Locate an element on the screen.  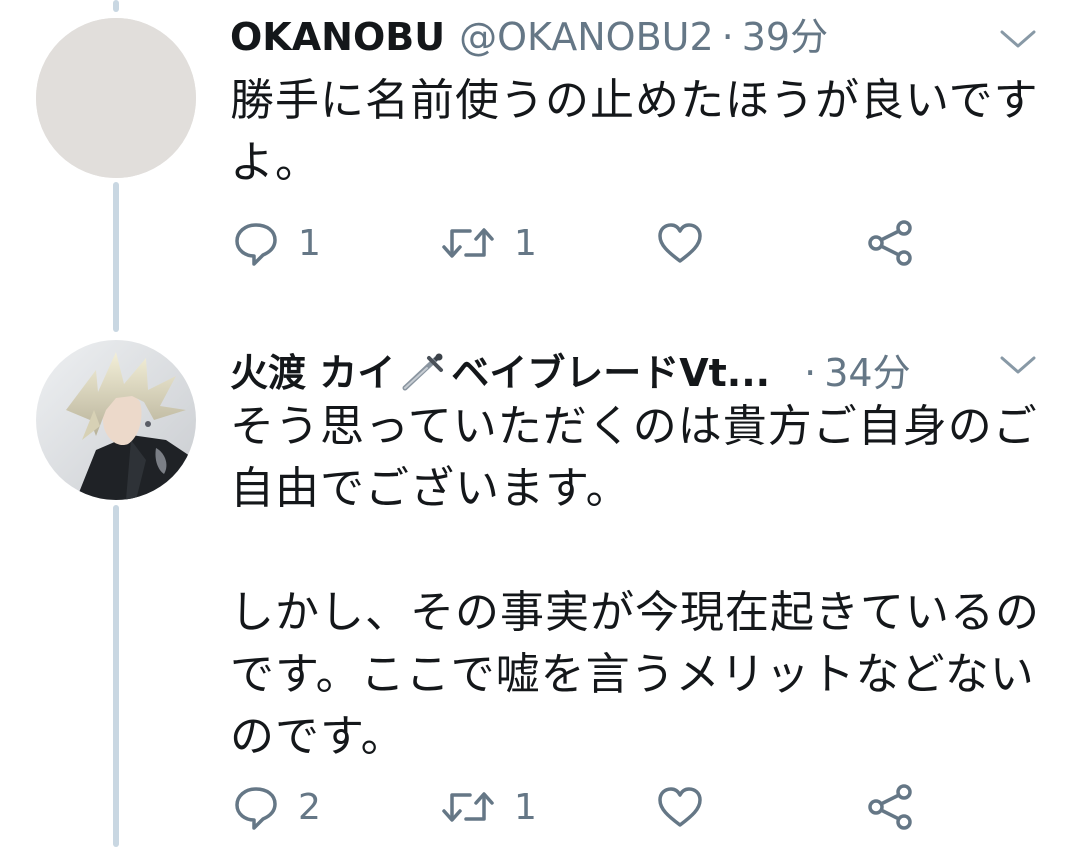
reply-button: 1 is located at coordinates (276, 243).